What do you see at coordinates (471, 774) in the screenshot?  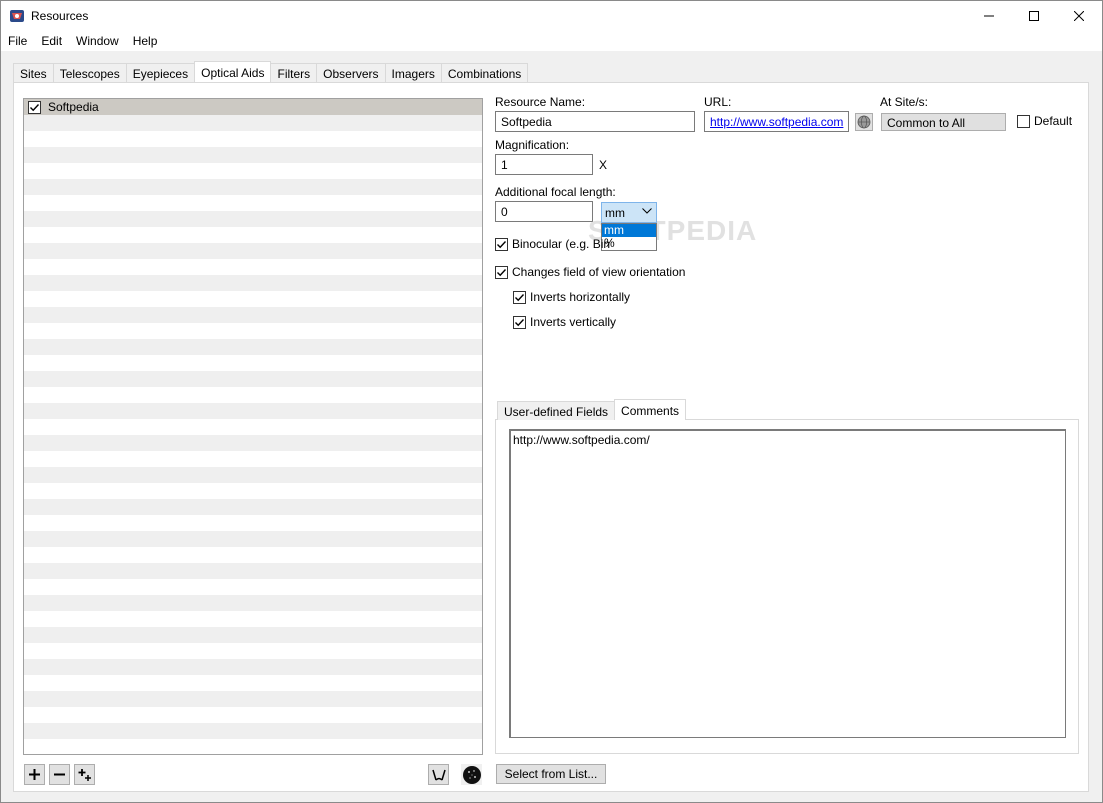 I see `sky-button` at bounding box center [471, 774].